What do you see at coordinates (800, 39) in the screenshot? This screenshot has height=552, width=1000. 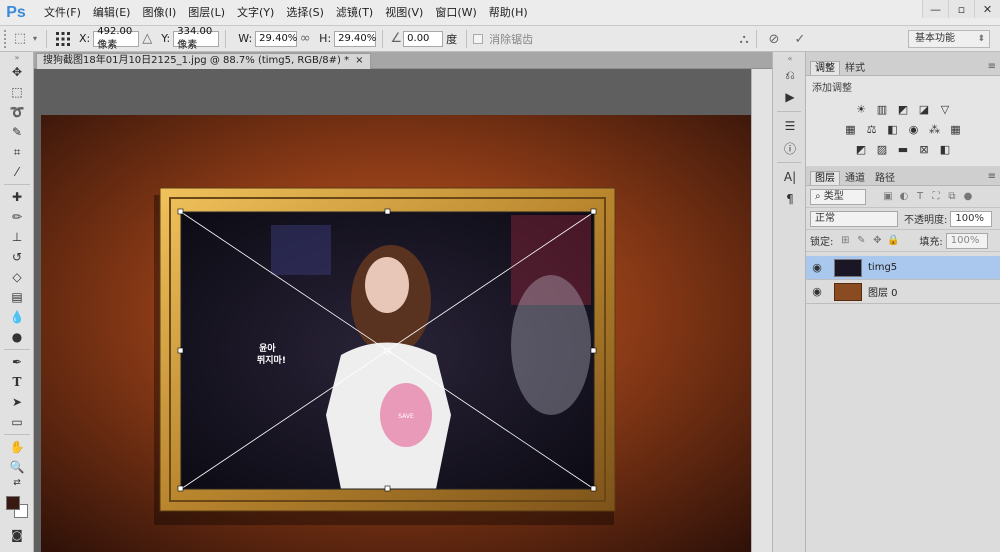 I see `commit-transform-icon: ✓` at bounding box center [800, 39].